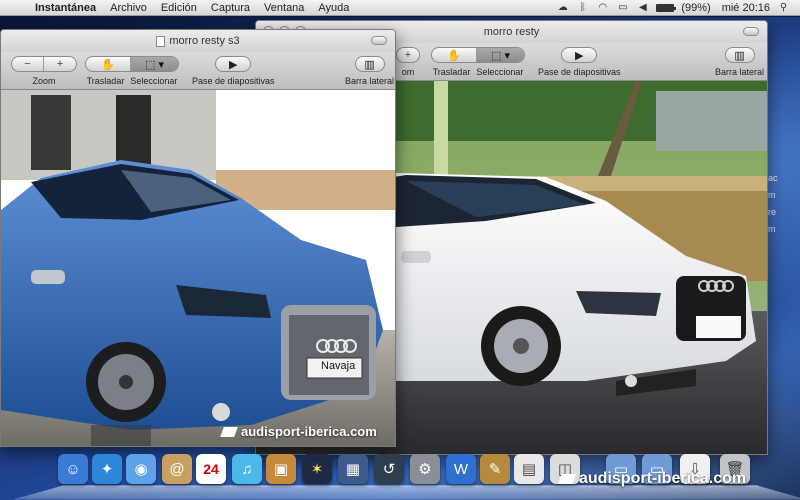 This screenshot has height=500, width=800. Describe the element at coordinates (602, 7) in the screenshot. I see `wifi-icon: ◠` at that location.